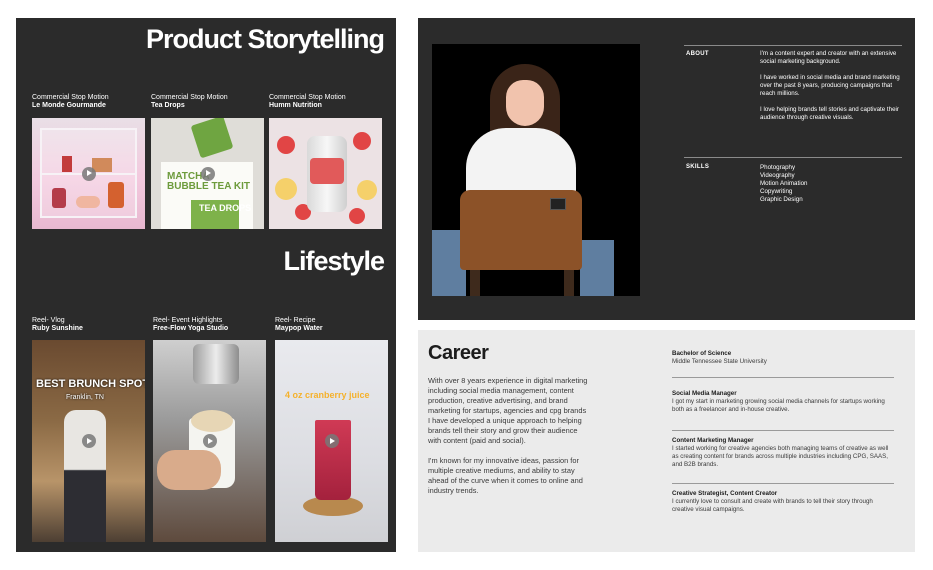  What do you see at coordinates (334, 261) in the screenshot?
I see `lifestyle-heading: Lifestyle` at bounding box center [334, 261].